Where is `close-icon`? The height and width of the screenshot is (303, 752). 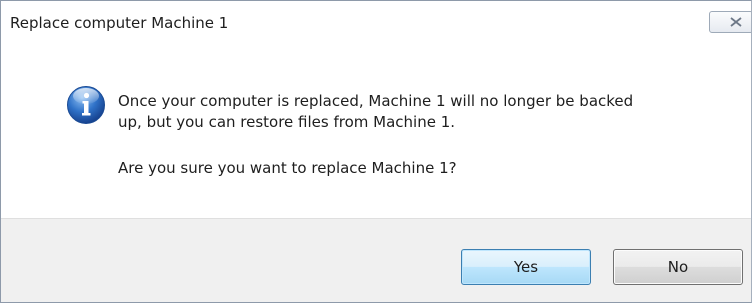
close-icon is located at coordinates (736, 22).